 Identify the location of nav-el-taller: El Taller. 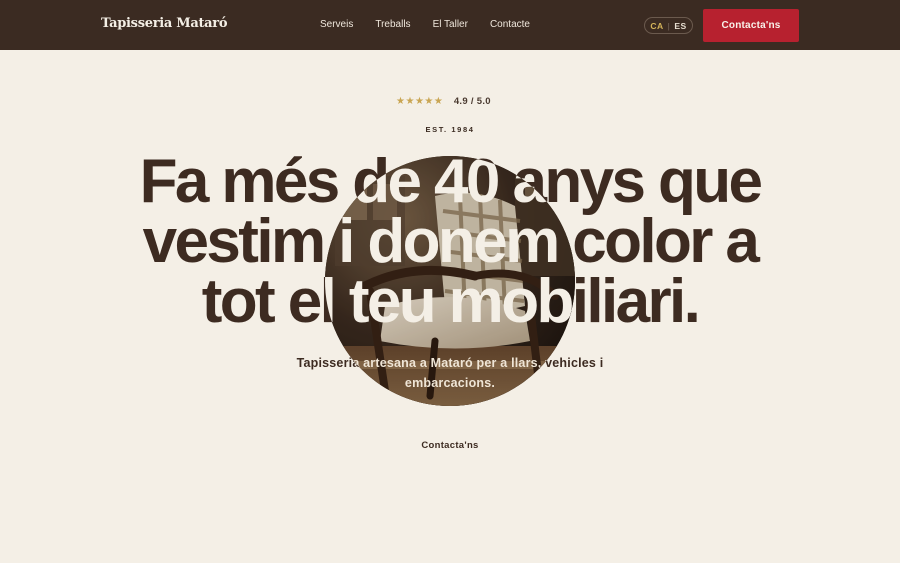
(450, 24).